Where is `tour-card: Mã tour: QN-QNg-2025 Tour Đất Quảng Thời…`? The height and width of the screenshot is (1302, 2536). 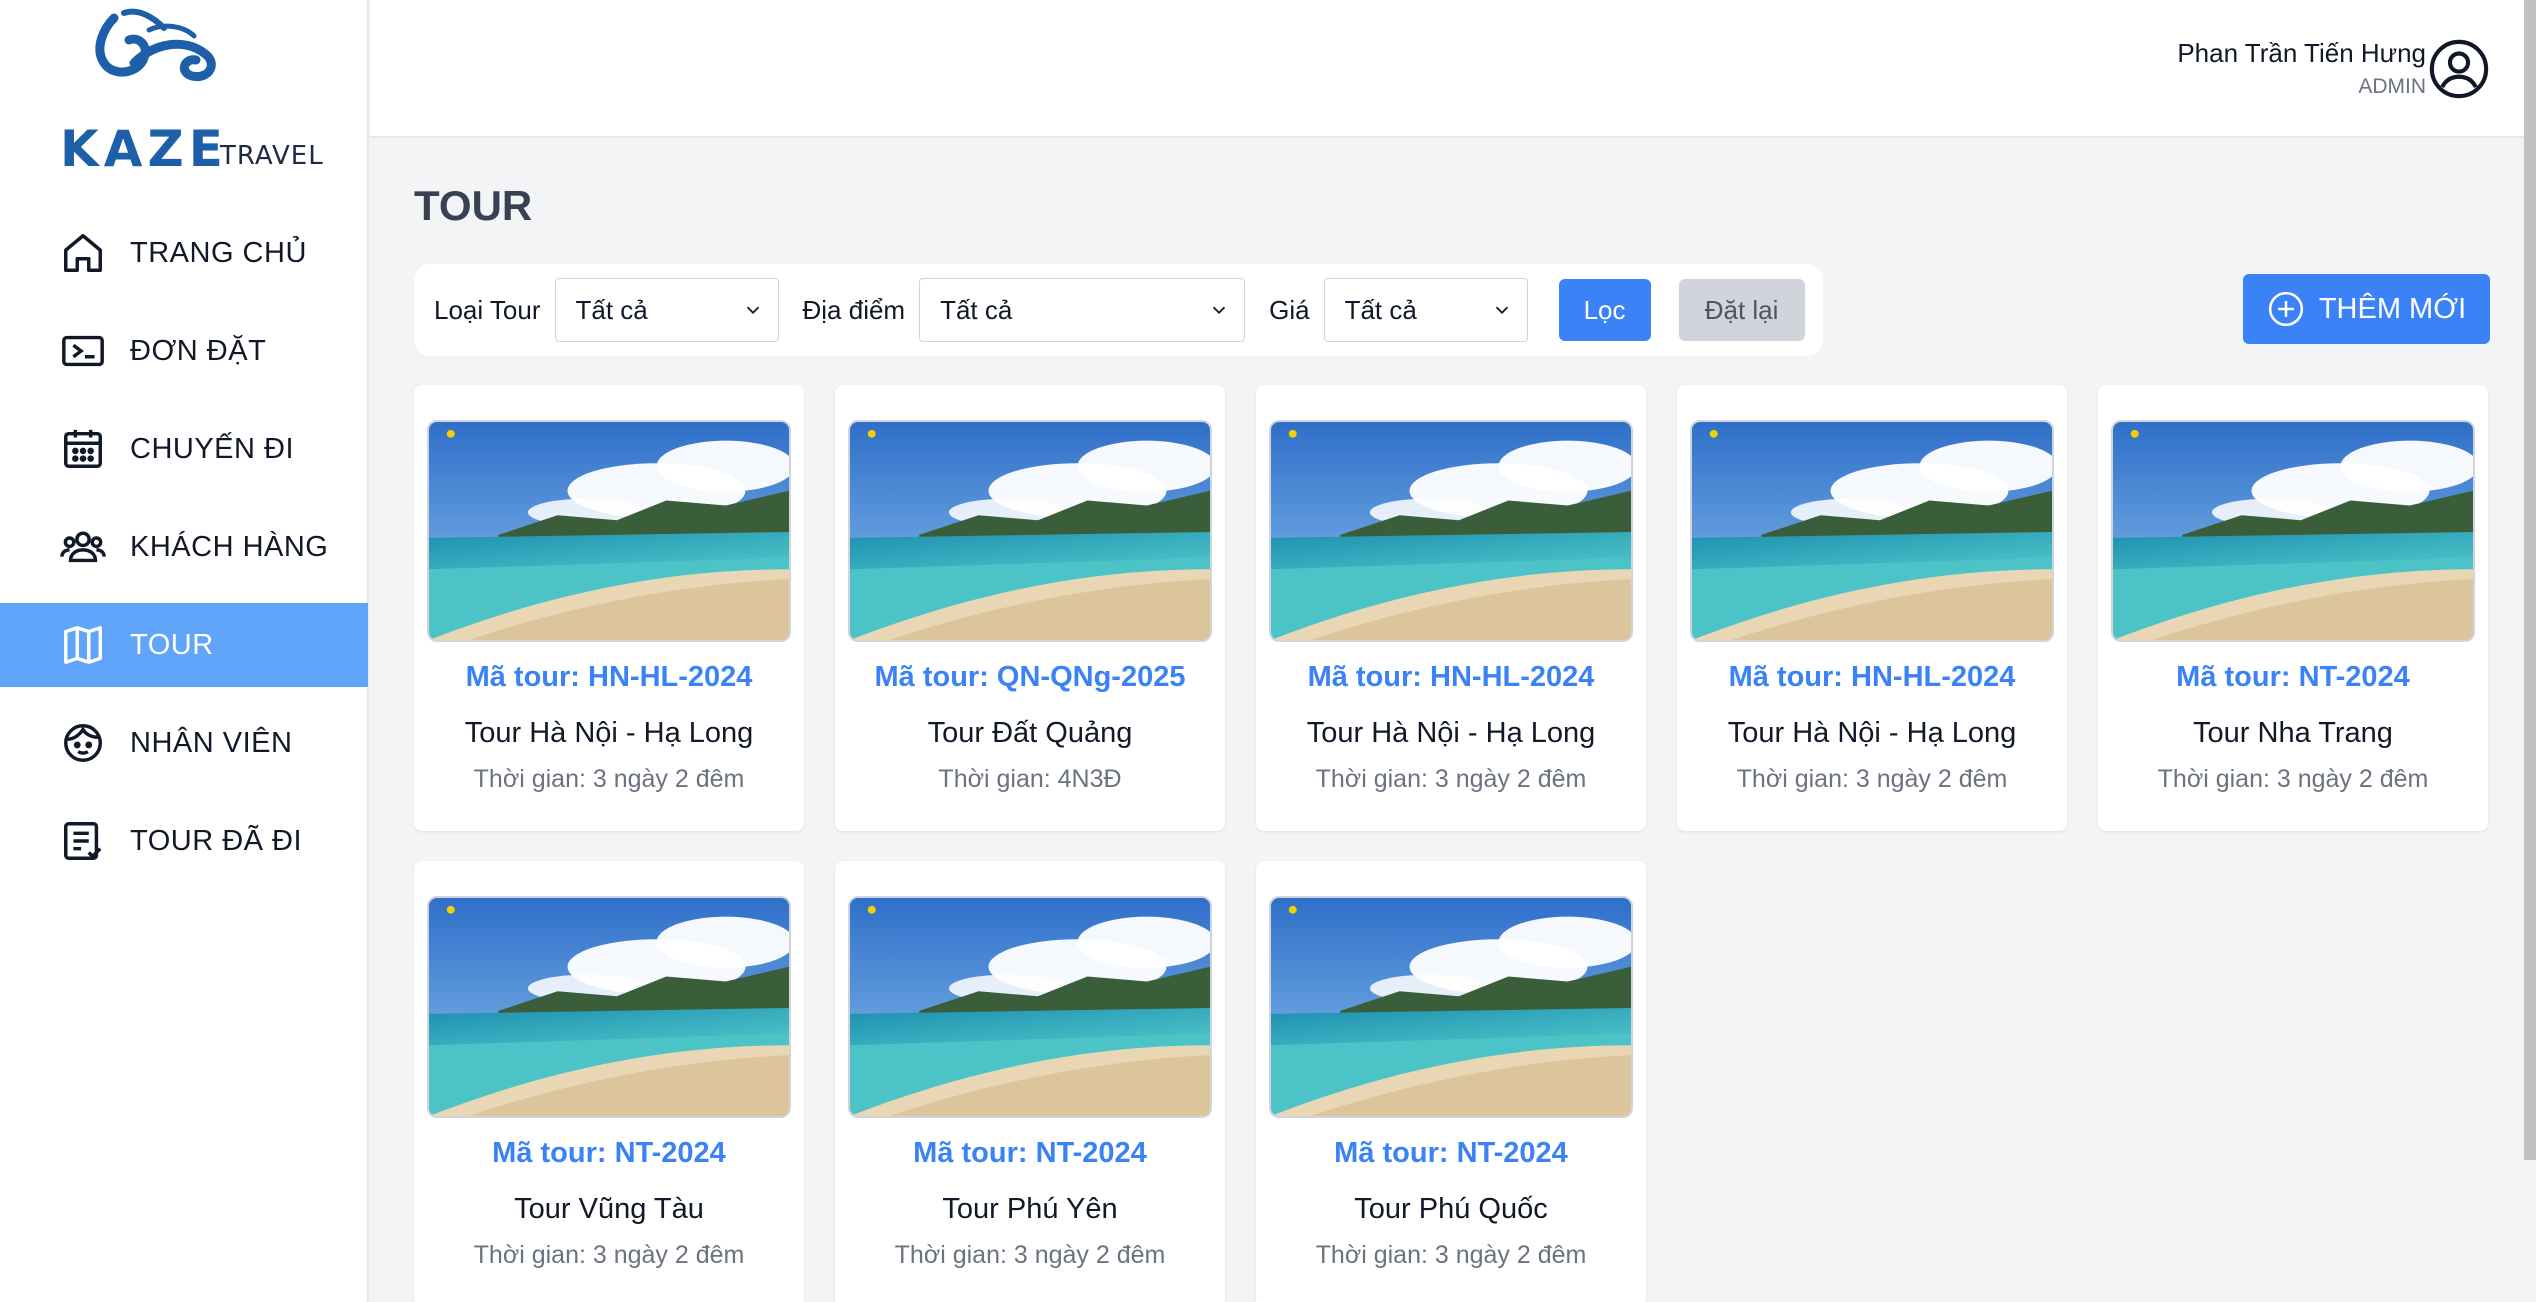 tour-card: Mã tour: QN-QNg-2025 Tour Đất Quảng Thời… is located at coordinates (1030, 608).